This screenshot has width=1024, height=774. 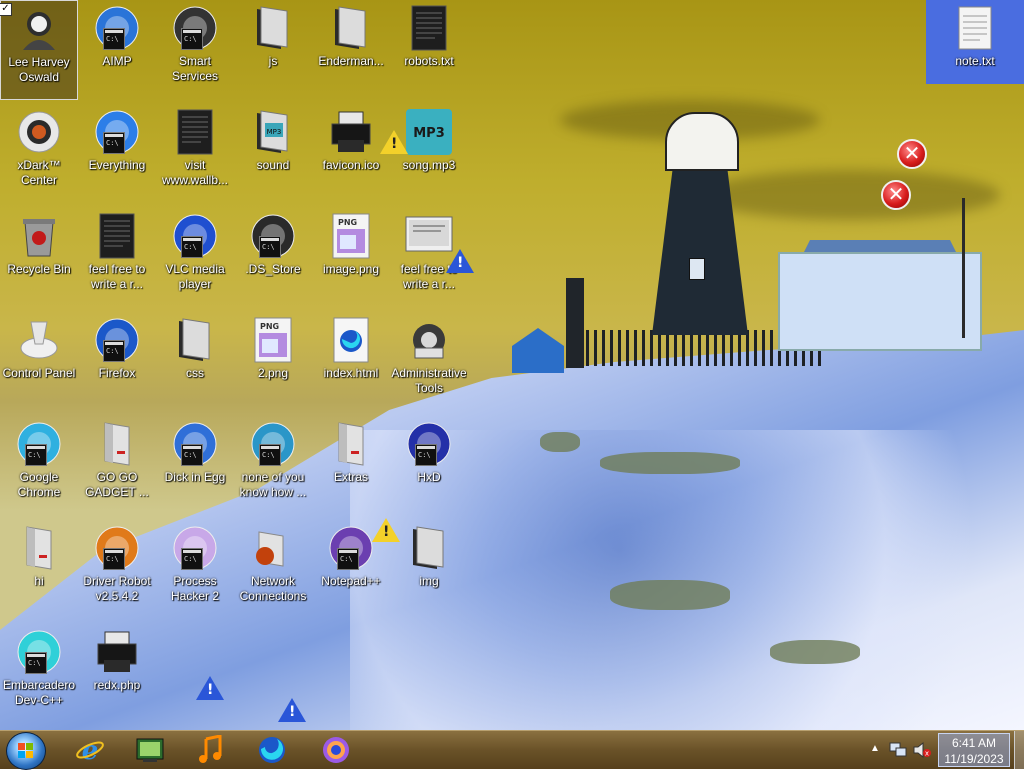 What do you see at coordinates (39, 258) in the screenshot?
I see `desktop-icon-recycle-bin: Recycle Bin` at bounding box center [39, 258].